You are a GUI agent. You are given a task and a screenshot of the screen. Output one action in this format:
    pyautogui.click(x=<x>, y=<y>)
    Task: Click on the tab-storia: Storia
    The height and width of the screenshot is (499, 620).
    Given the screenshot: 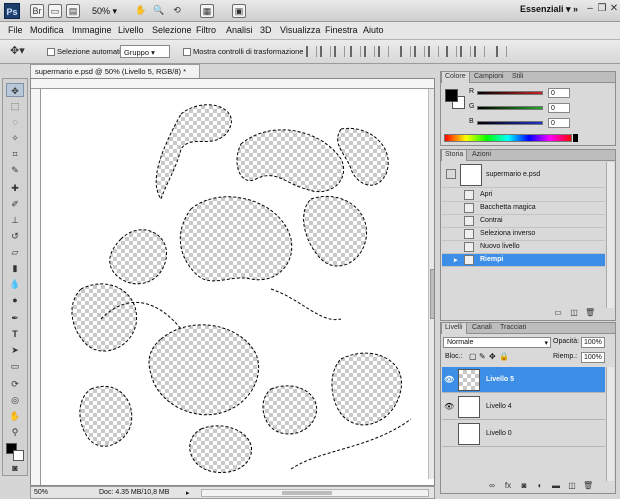 What is the action you would take?
    pyautogui.click(x=454, y=155)
    